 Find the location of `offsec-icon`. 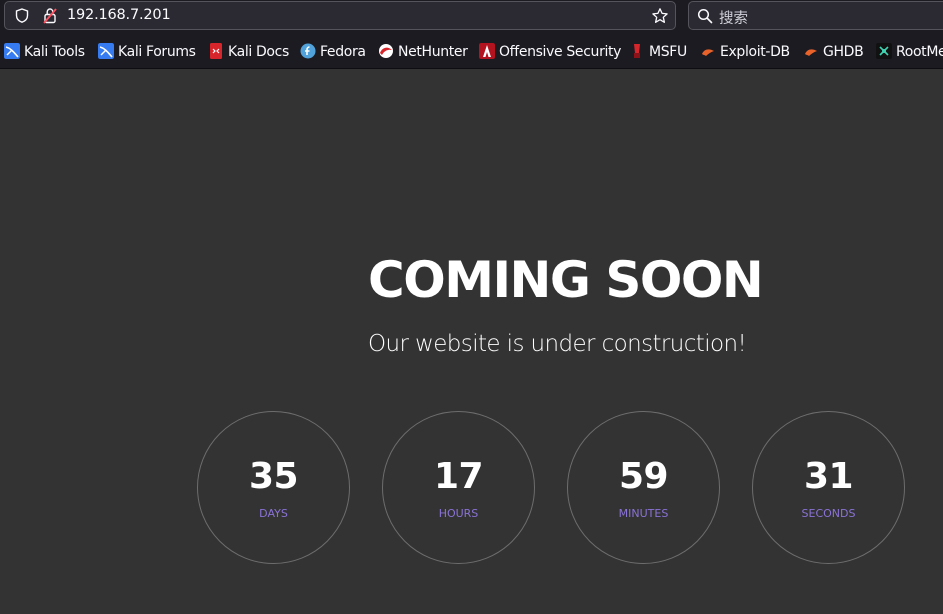

offsec-icon is located at coordinates (487, 51).